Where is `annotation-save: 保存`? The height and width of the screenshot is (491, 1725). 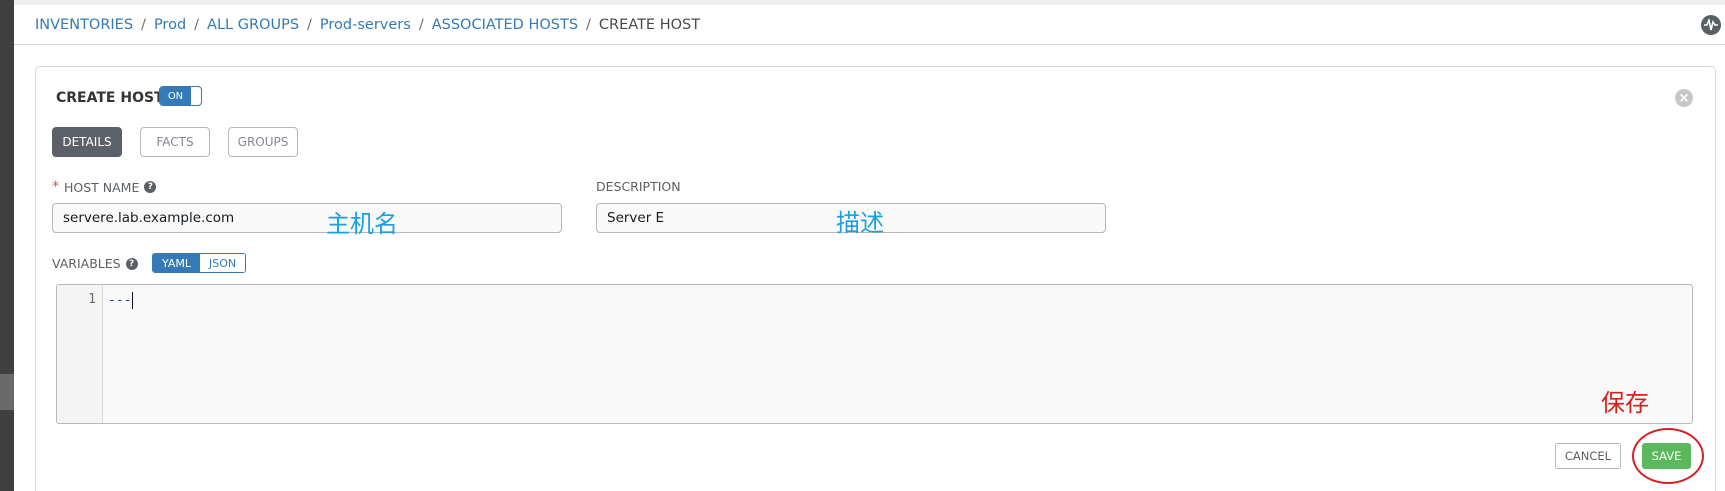 annotation-save: 保存 is located at coordinates (1625, 403).